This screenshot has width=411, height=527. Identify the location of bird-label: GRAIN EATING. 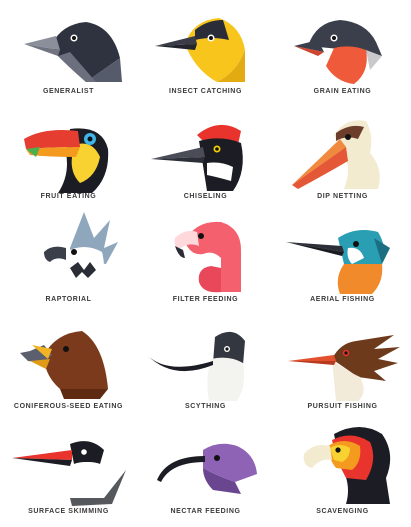
(342, 91).